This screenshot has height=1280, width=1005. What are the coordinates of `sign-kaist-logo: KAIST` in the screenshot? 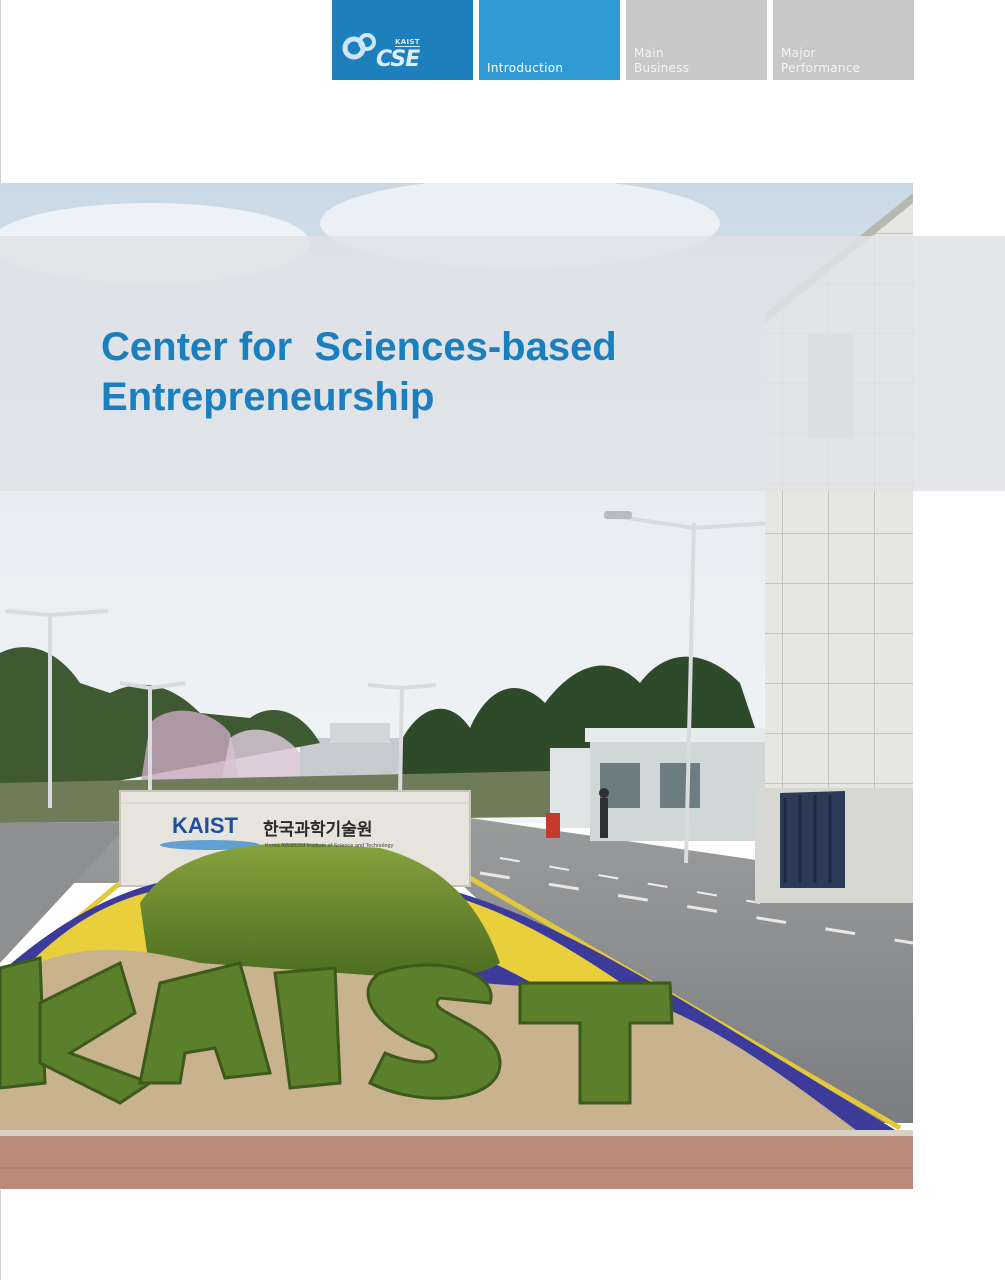 It's located at (205, 825).